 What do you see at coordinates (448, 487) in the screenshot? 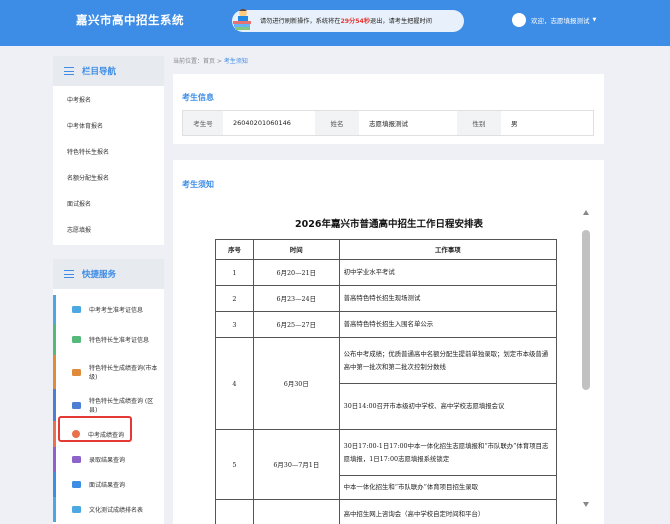
I see `row-item: 中本一体化招生和“市队联办”体育项目招生录取` at bounding box center [448, 487].